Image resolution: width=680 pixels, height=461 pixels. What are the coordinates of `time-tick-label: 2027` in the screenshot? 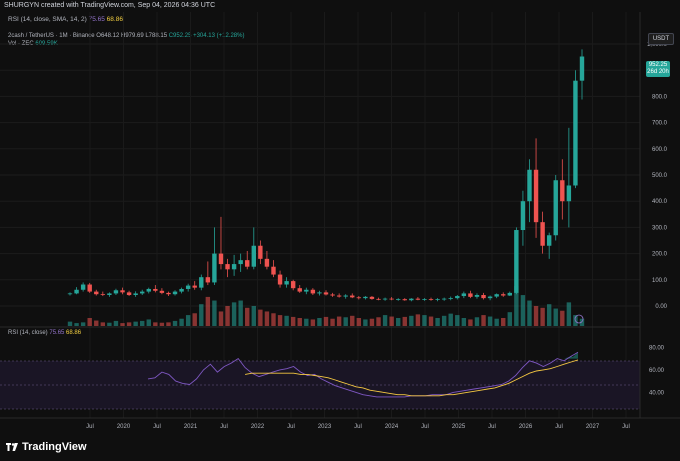 It's located at (593, 427).